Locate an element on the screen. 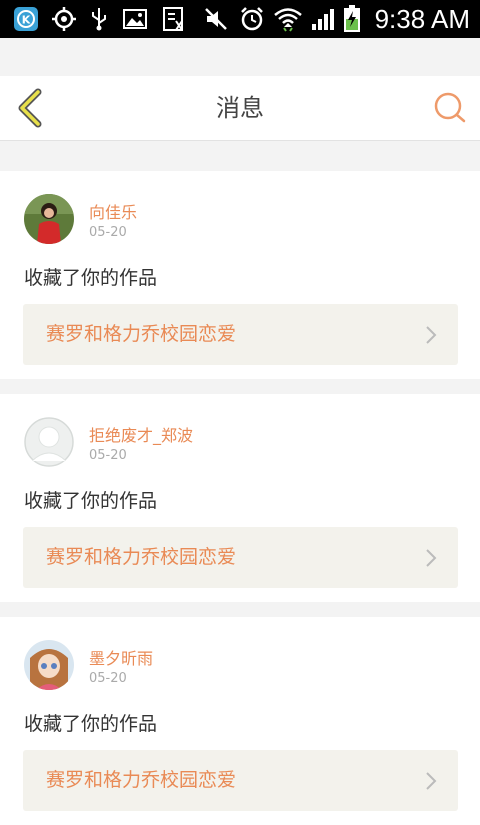  download-icon is located at coordinates (173, 19).